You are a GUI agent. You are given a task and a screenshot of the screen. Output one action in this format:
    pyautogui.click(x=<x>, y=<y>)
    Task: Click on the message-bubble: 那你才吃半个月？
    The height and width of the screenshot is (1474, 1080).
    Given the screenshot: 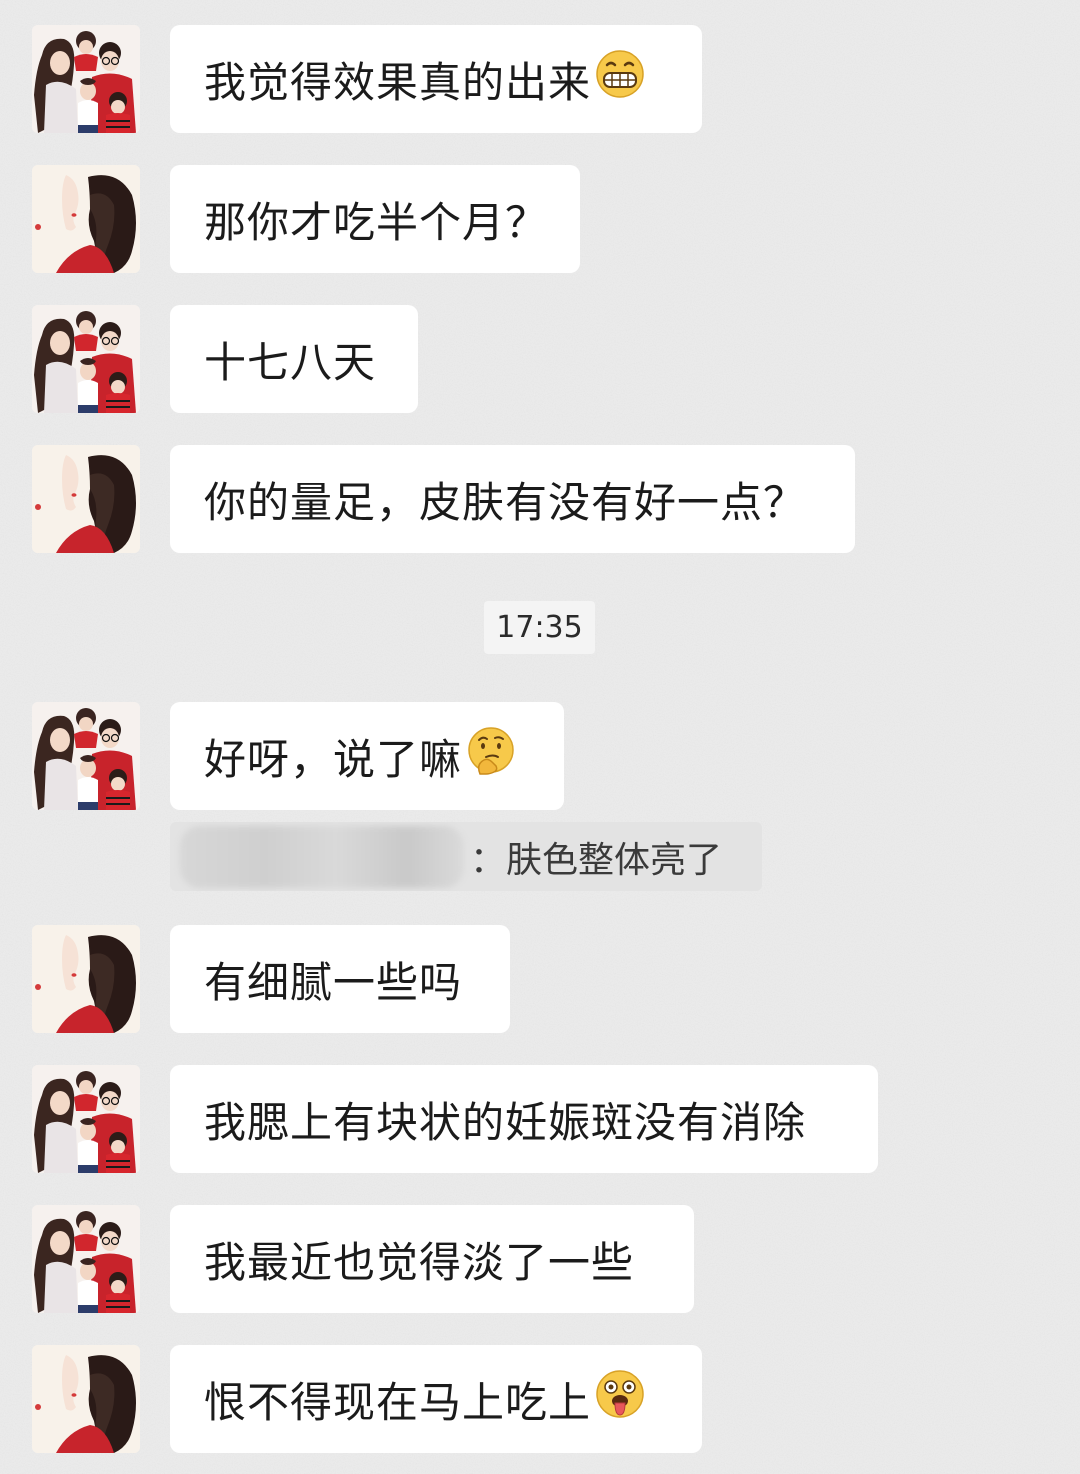 What is the action you would take?
    pyautogui.click(x=375, y=219)
    